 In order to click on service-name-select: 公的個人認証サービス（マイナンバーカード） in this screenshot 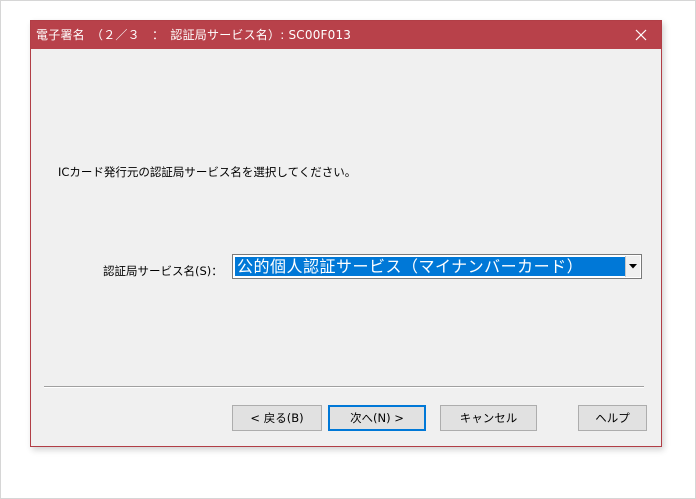, I will do `click(437, 266)`.